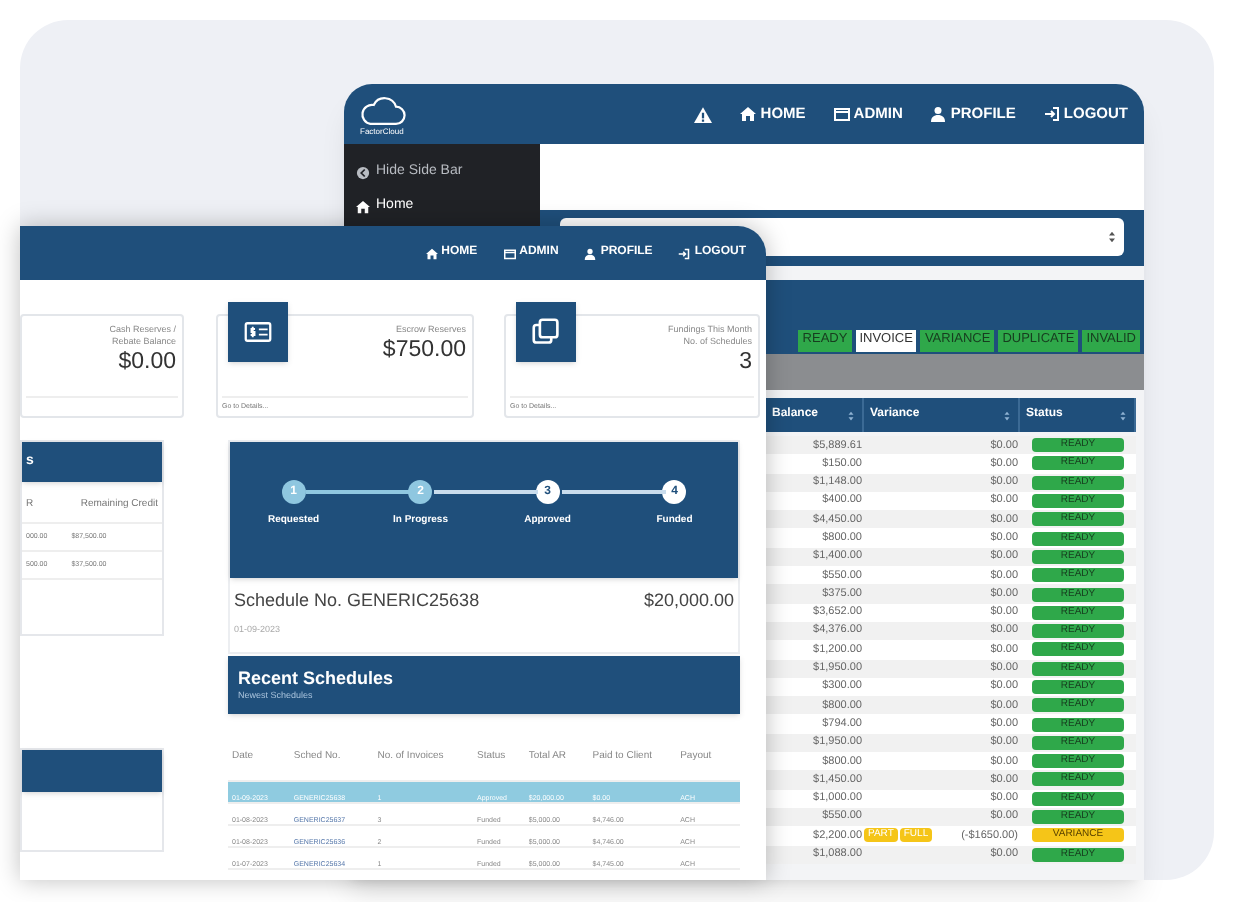  Describe the element at coordinates (546, 332) in the screenshot. I see `copy-icon` at that location.